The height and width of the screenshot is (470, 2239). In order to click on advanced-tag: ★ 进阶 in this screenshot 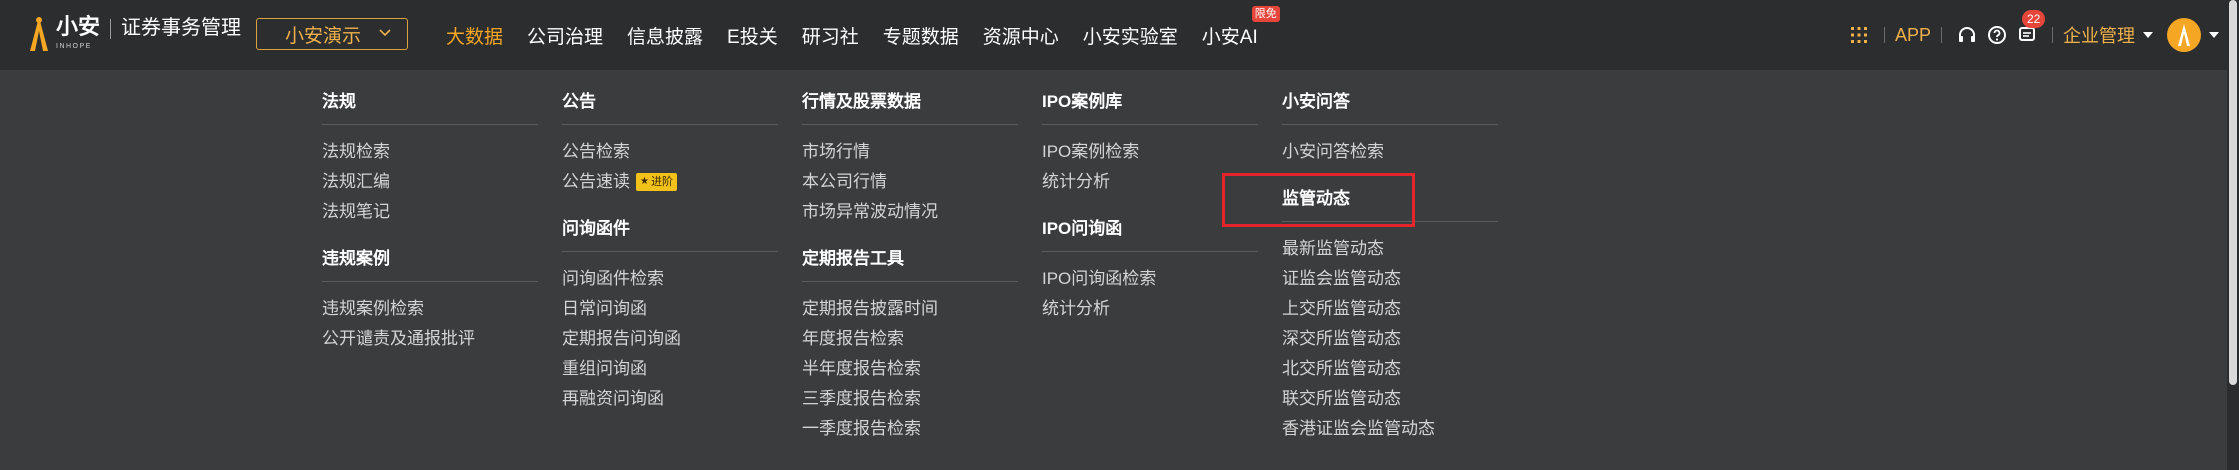, I will do `click(656, 182)`.